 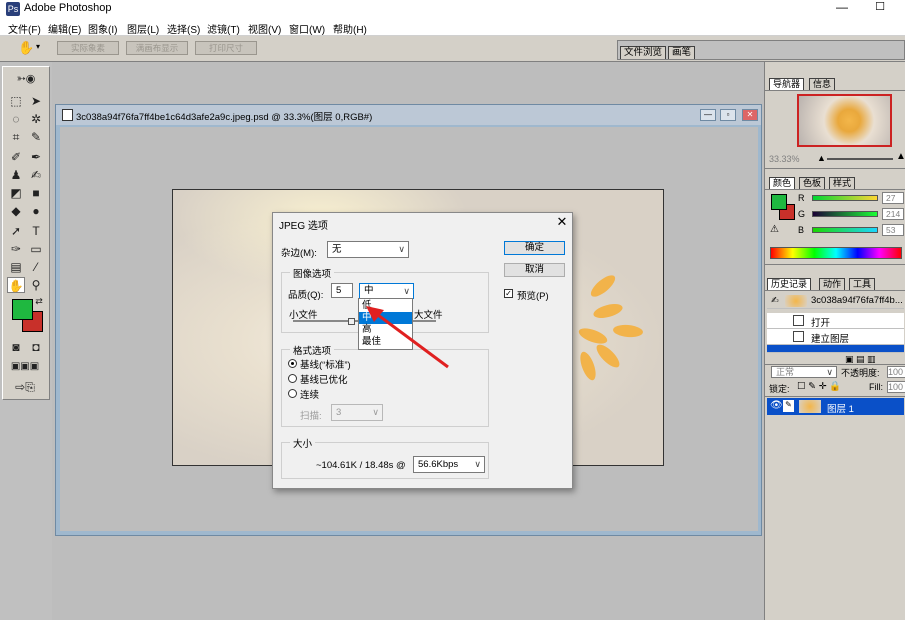 What do you see at coordinates (183, 28) in the screenshot?
I see `menu-select: 选择(S)` at bounding box center [183, 28].